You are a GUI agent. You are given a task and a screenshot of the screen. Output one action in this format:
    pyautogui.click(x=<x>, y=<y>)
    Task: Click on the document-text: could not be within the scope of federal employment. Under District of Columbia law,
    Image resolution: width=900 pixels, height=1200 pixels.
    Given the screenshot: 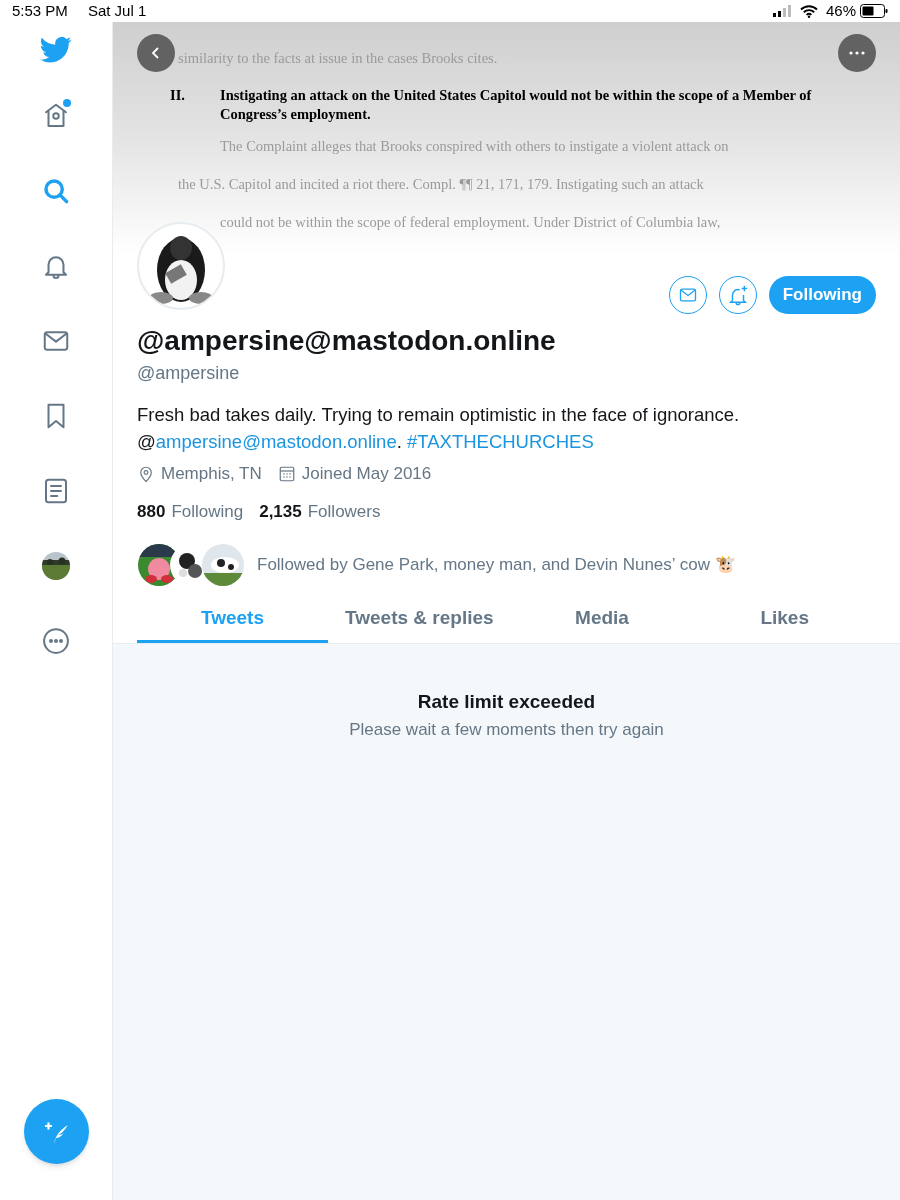 What is the action you would take?
    pyautogui.click(x=470, y=223)
    